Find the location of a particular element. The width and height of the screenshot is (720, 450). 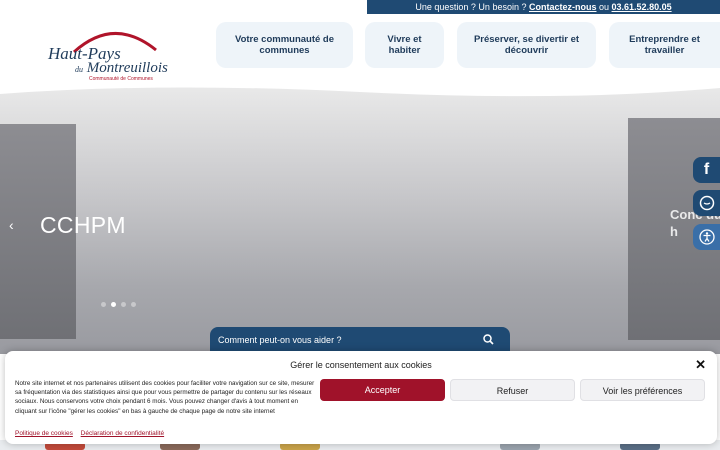

preferences-button: Voir les préférences is located at coordinates (642, 390).